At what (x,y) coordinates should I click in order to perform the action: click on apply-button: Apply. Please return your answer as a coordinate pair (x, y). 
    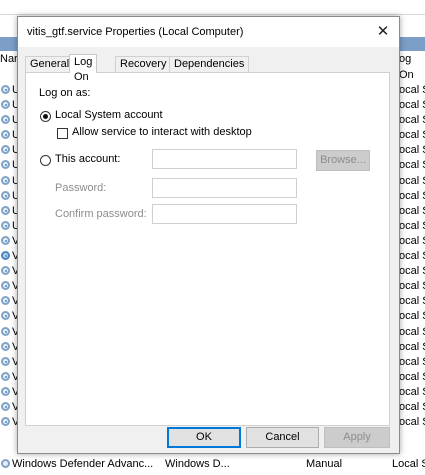
    Looking at the image, I should click on (357, 437).